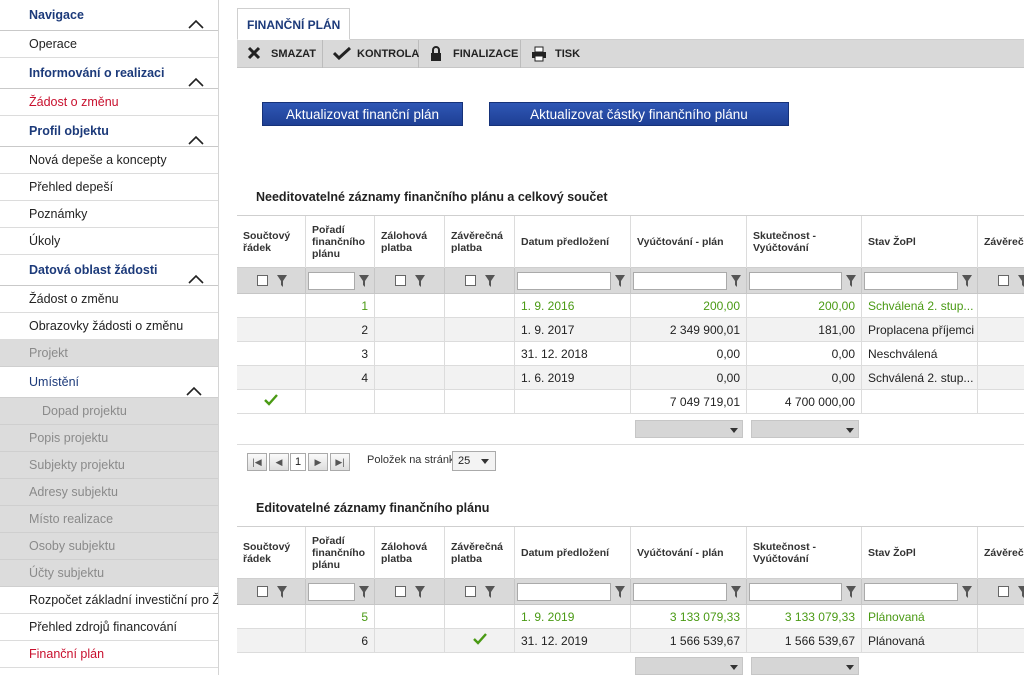 This screenshot has width=1024, height=675. I want to click on finalize-button: FINALIZACE, so click(470, 54).